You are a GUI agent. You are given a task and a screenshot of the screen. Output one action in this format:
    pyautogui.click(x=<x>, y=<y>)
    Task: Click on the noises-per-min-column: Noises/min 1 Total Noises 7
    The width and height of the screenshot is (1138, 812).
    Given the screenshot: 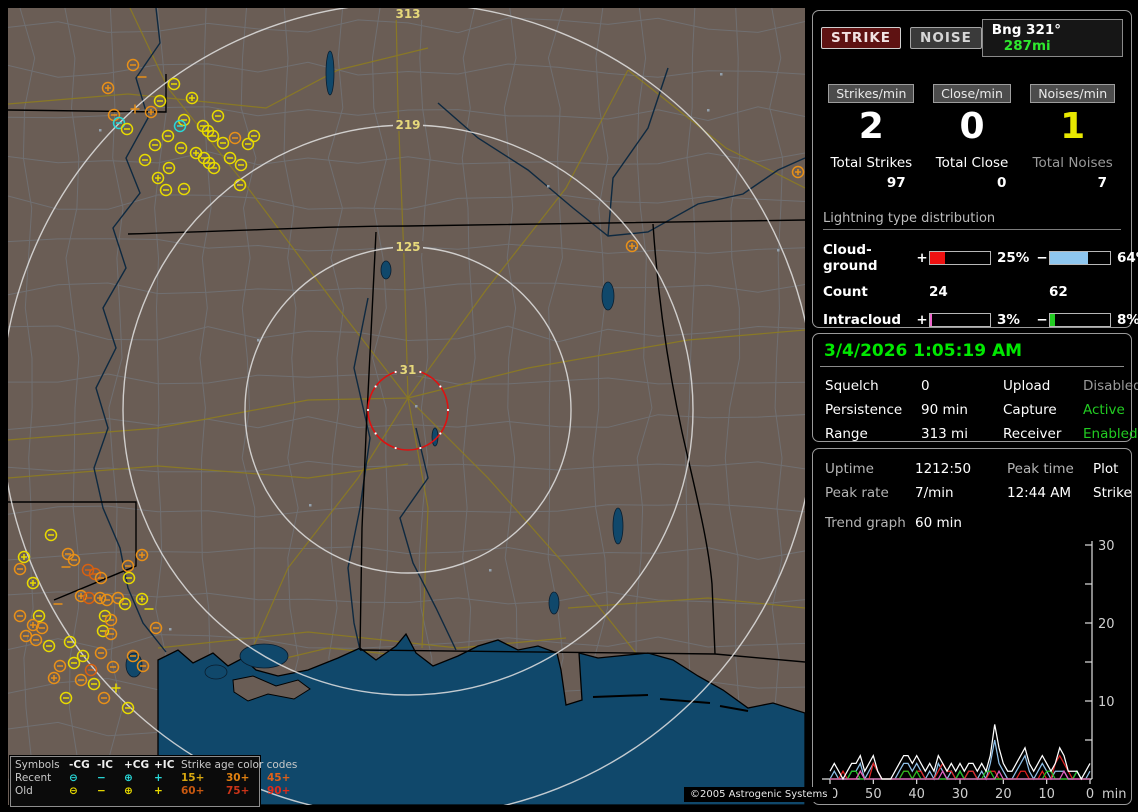 What is the action you would take?
    pyautogui.click(x=1072, y=137)
    